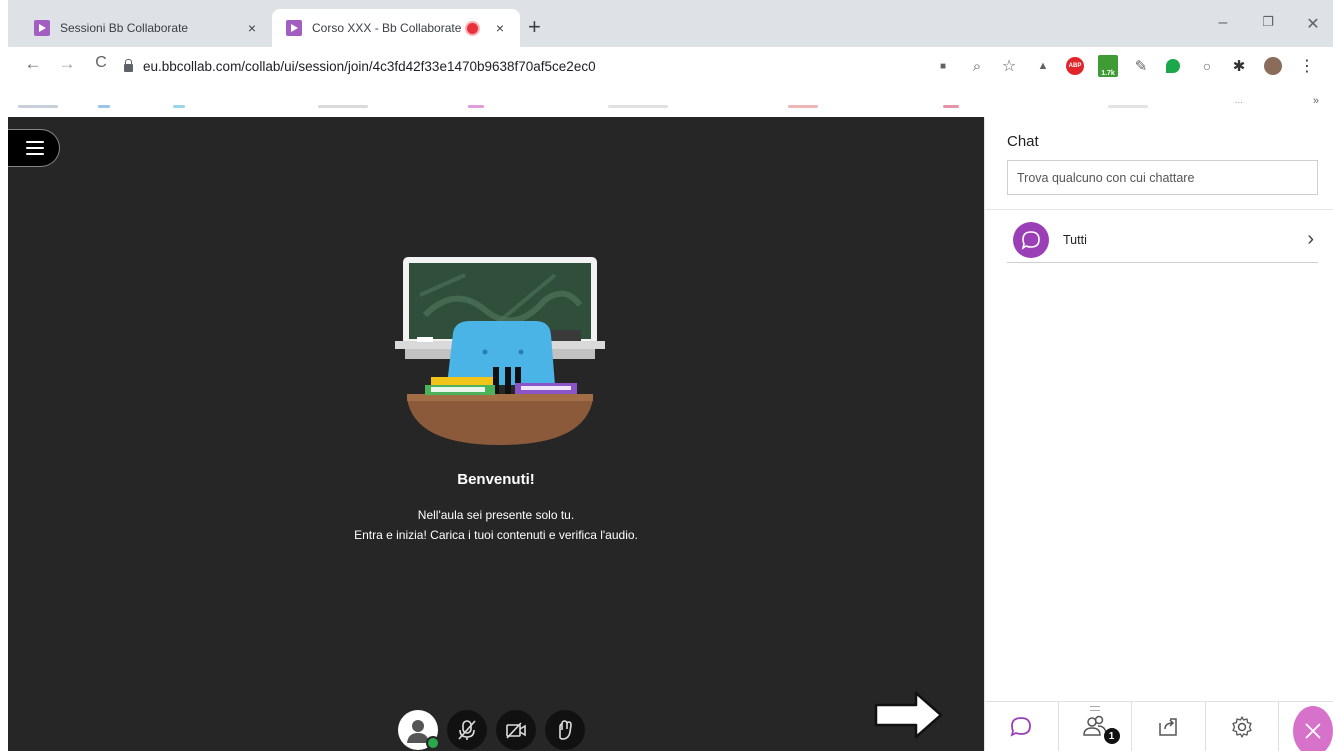 This screenshot has height=751, width=1333. I want to click on panel-title: Chat, so click(1023, 141).